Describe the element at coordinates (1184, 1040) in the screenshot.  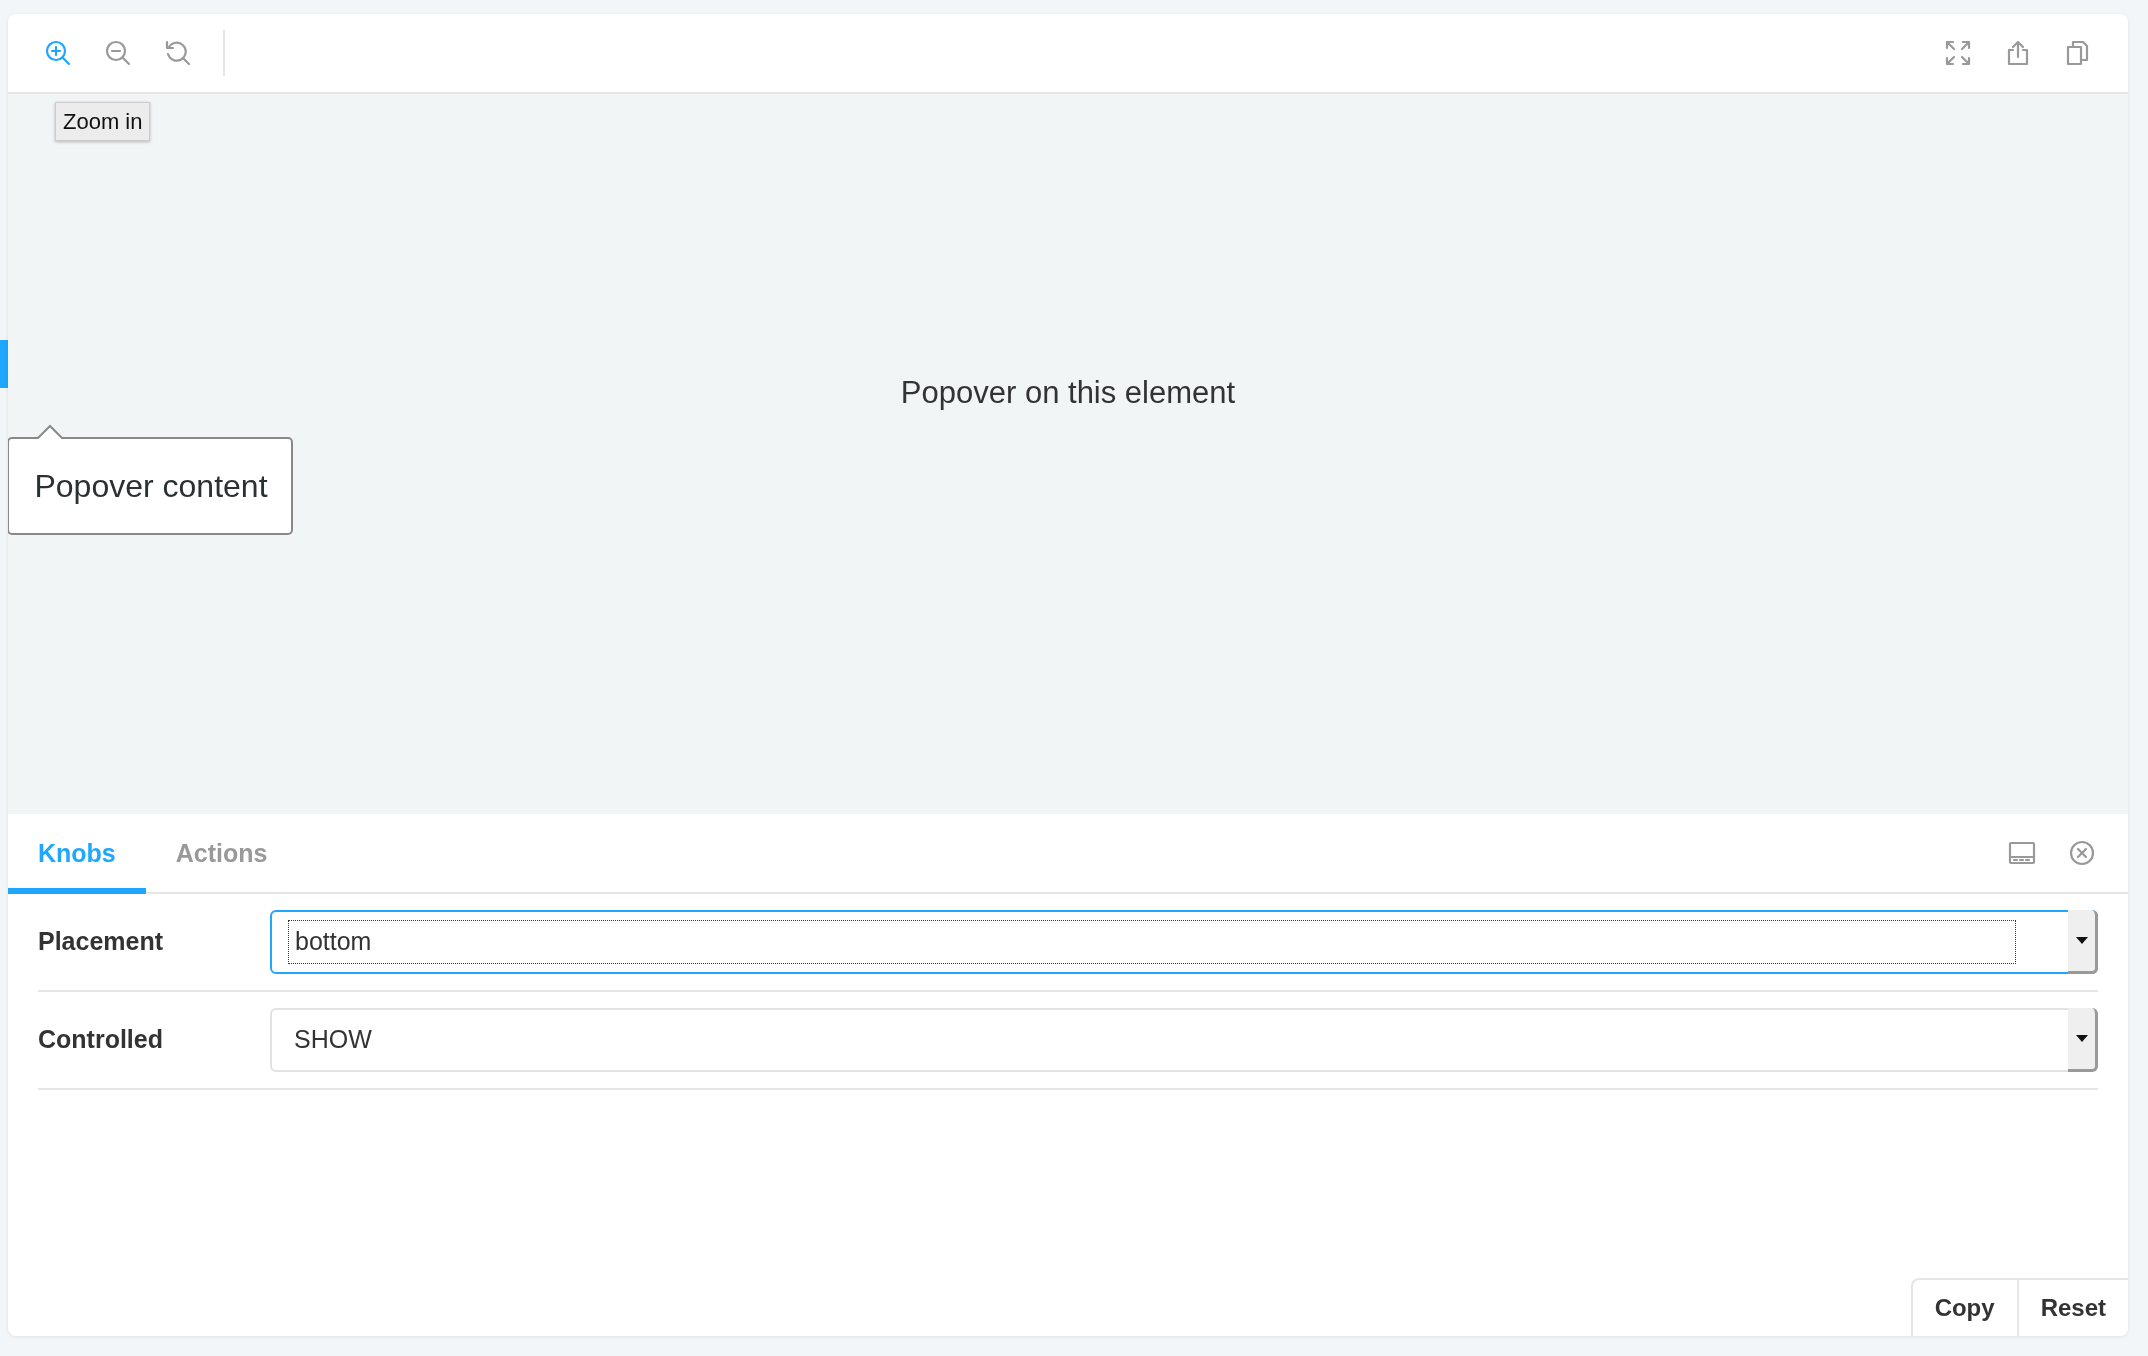
I see `select-field: SHOW` at that location.